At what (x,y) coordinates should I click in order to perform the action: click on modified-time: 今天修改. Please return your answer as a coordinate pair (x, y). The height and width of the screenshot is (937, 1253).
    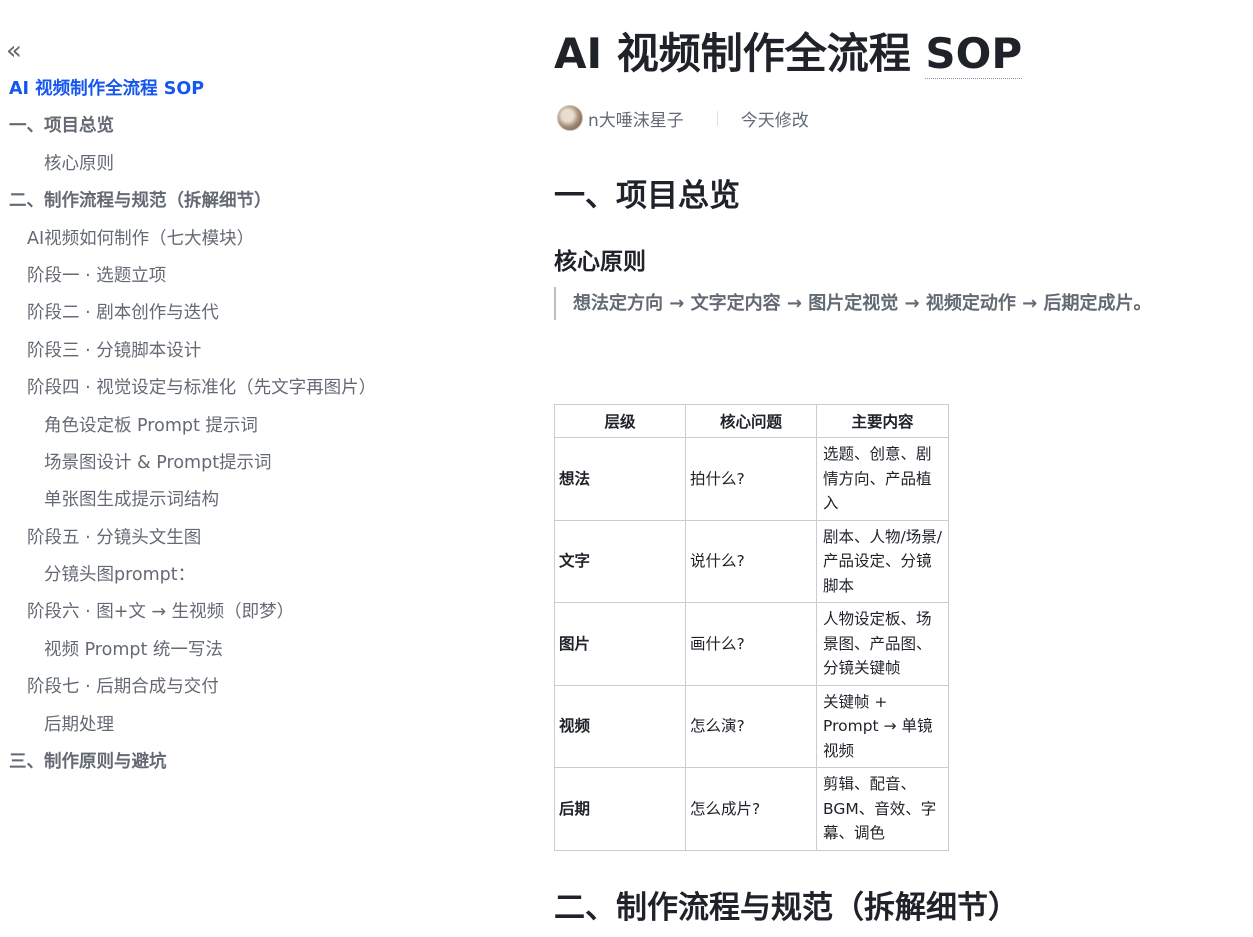
    Looking at the image, I should click on (774, 120).